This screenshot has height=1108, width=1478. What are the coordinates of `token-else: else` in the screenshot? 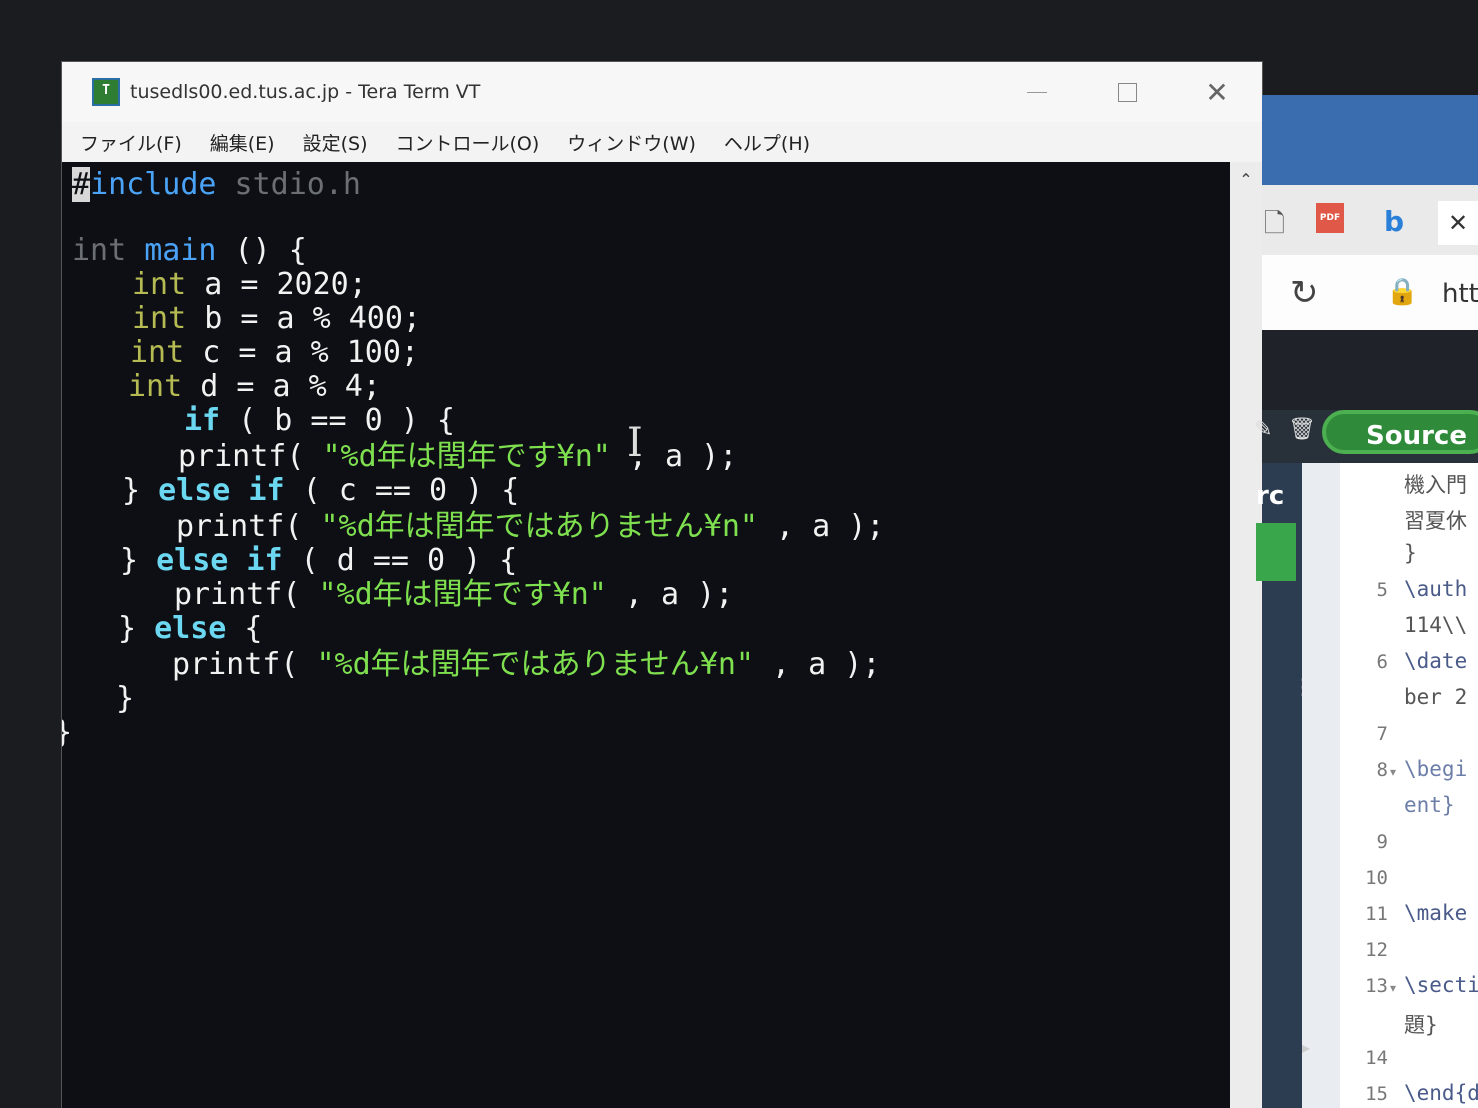 It's located at (190, 628).